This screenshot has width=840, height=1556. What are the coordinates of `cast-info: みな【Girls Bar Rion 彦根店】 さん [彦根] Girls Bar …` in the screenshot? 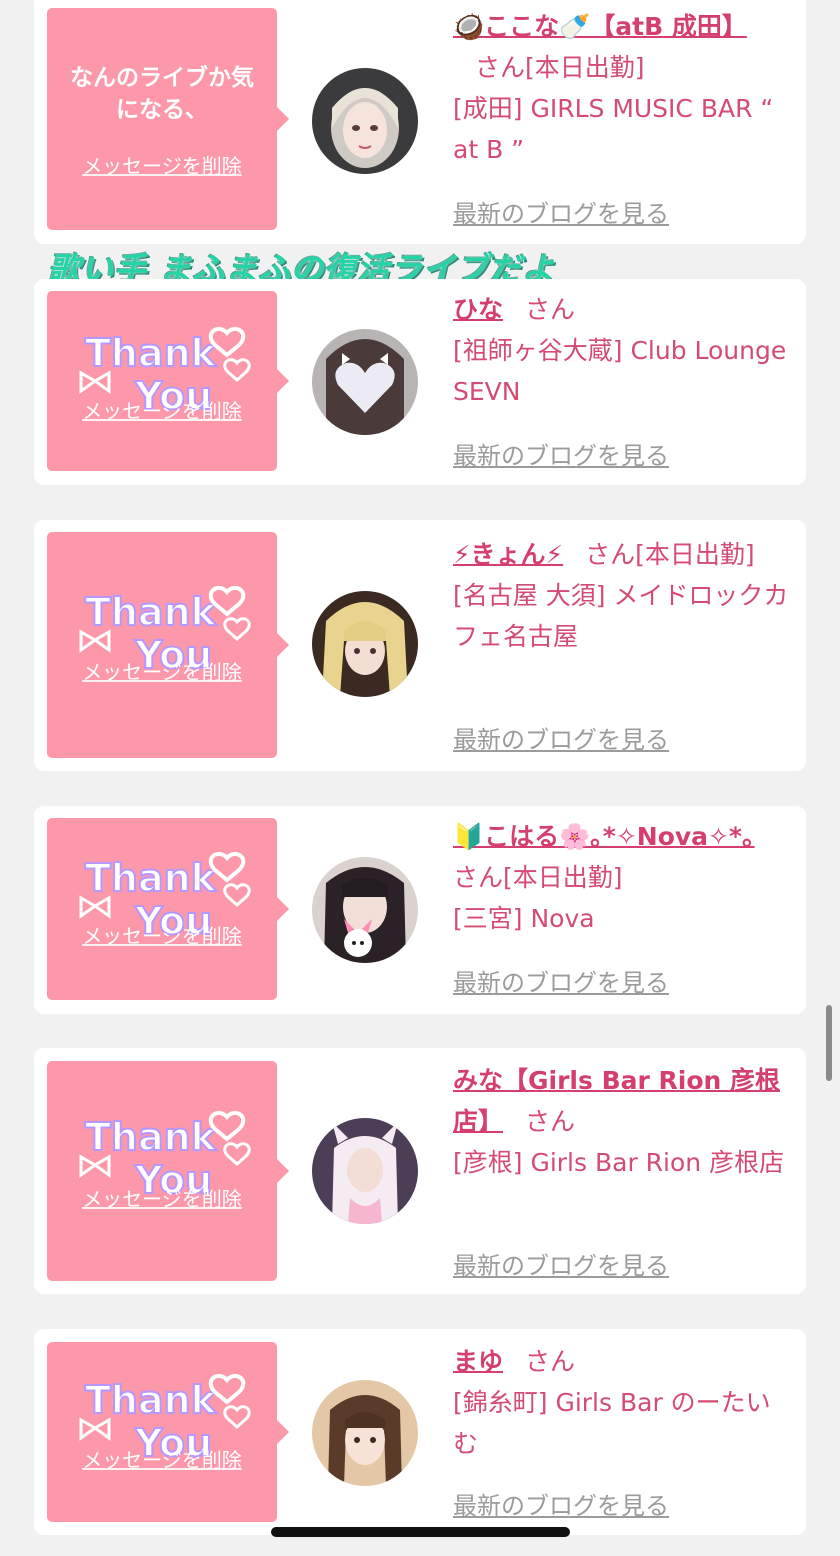 It's located at (622, 1121).